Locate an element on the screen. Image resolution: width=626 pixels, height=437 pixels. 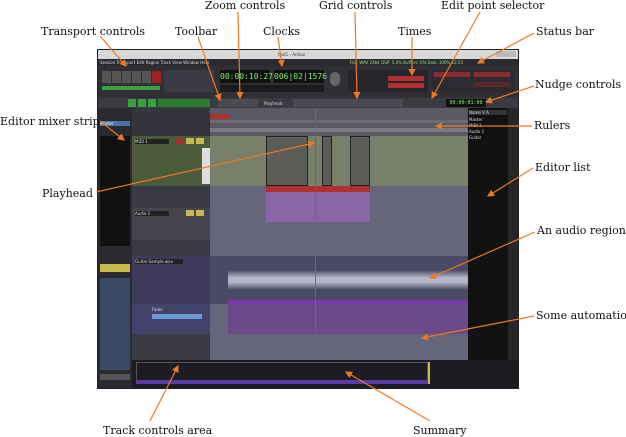
editor-list-tabs is located at coordinates (513, 234).